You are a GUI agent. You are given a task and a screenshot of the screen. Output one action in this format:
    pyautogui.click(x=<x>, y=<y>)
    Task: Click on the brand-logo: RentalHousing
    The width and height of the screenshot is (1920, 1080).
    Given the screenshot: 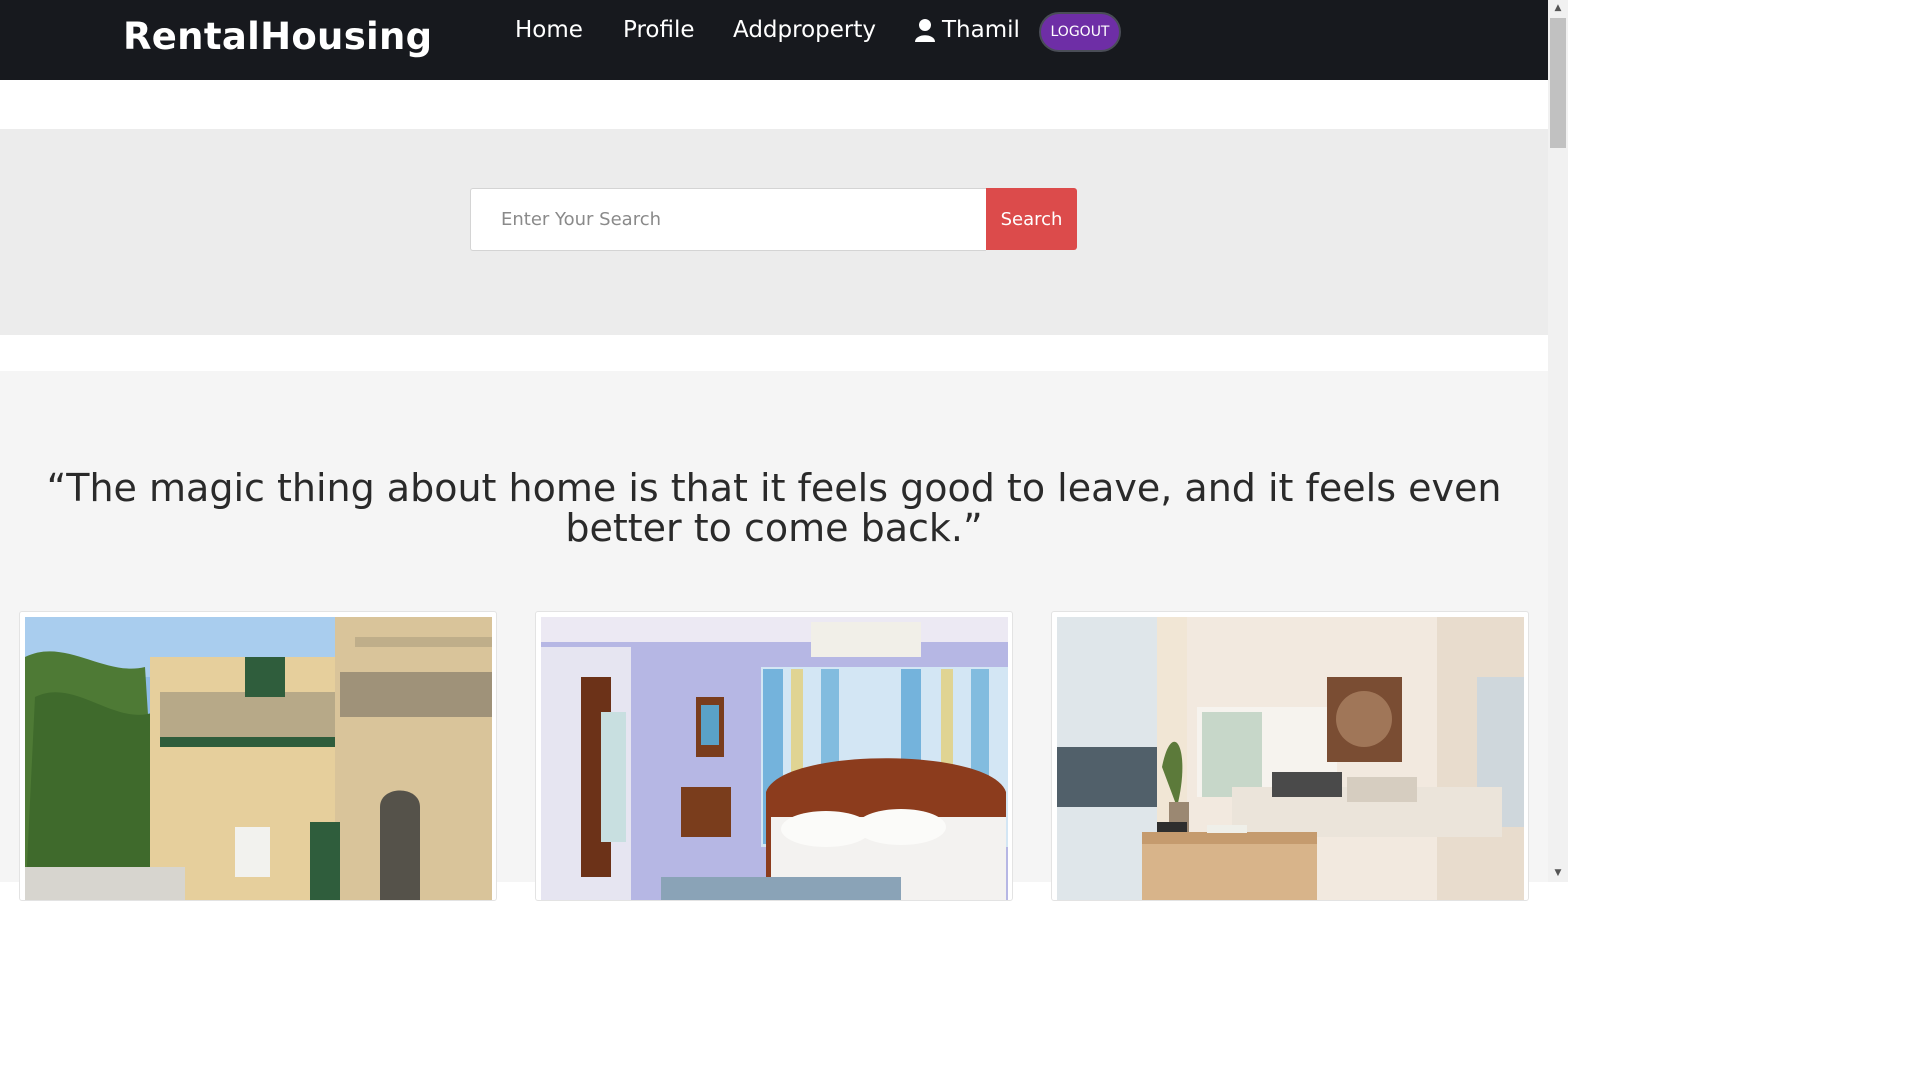 What is the action you would take?
    pyautogui.click(x=277, y=36)
    